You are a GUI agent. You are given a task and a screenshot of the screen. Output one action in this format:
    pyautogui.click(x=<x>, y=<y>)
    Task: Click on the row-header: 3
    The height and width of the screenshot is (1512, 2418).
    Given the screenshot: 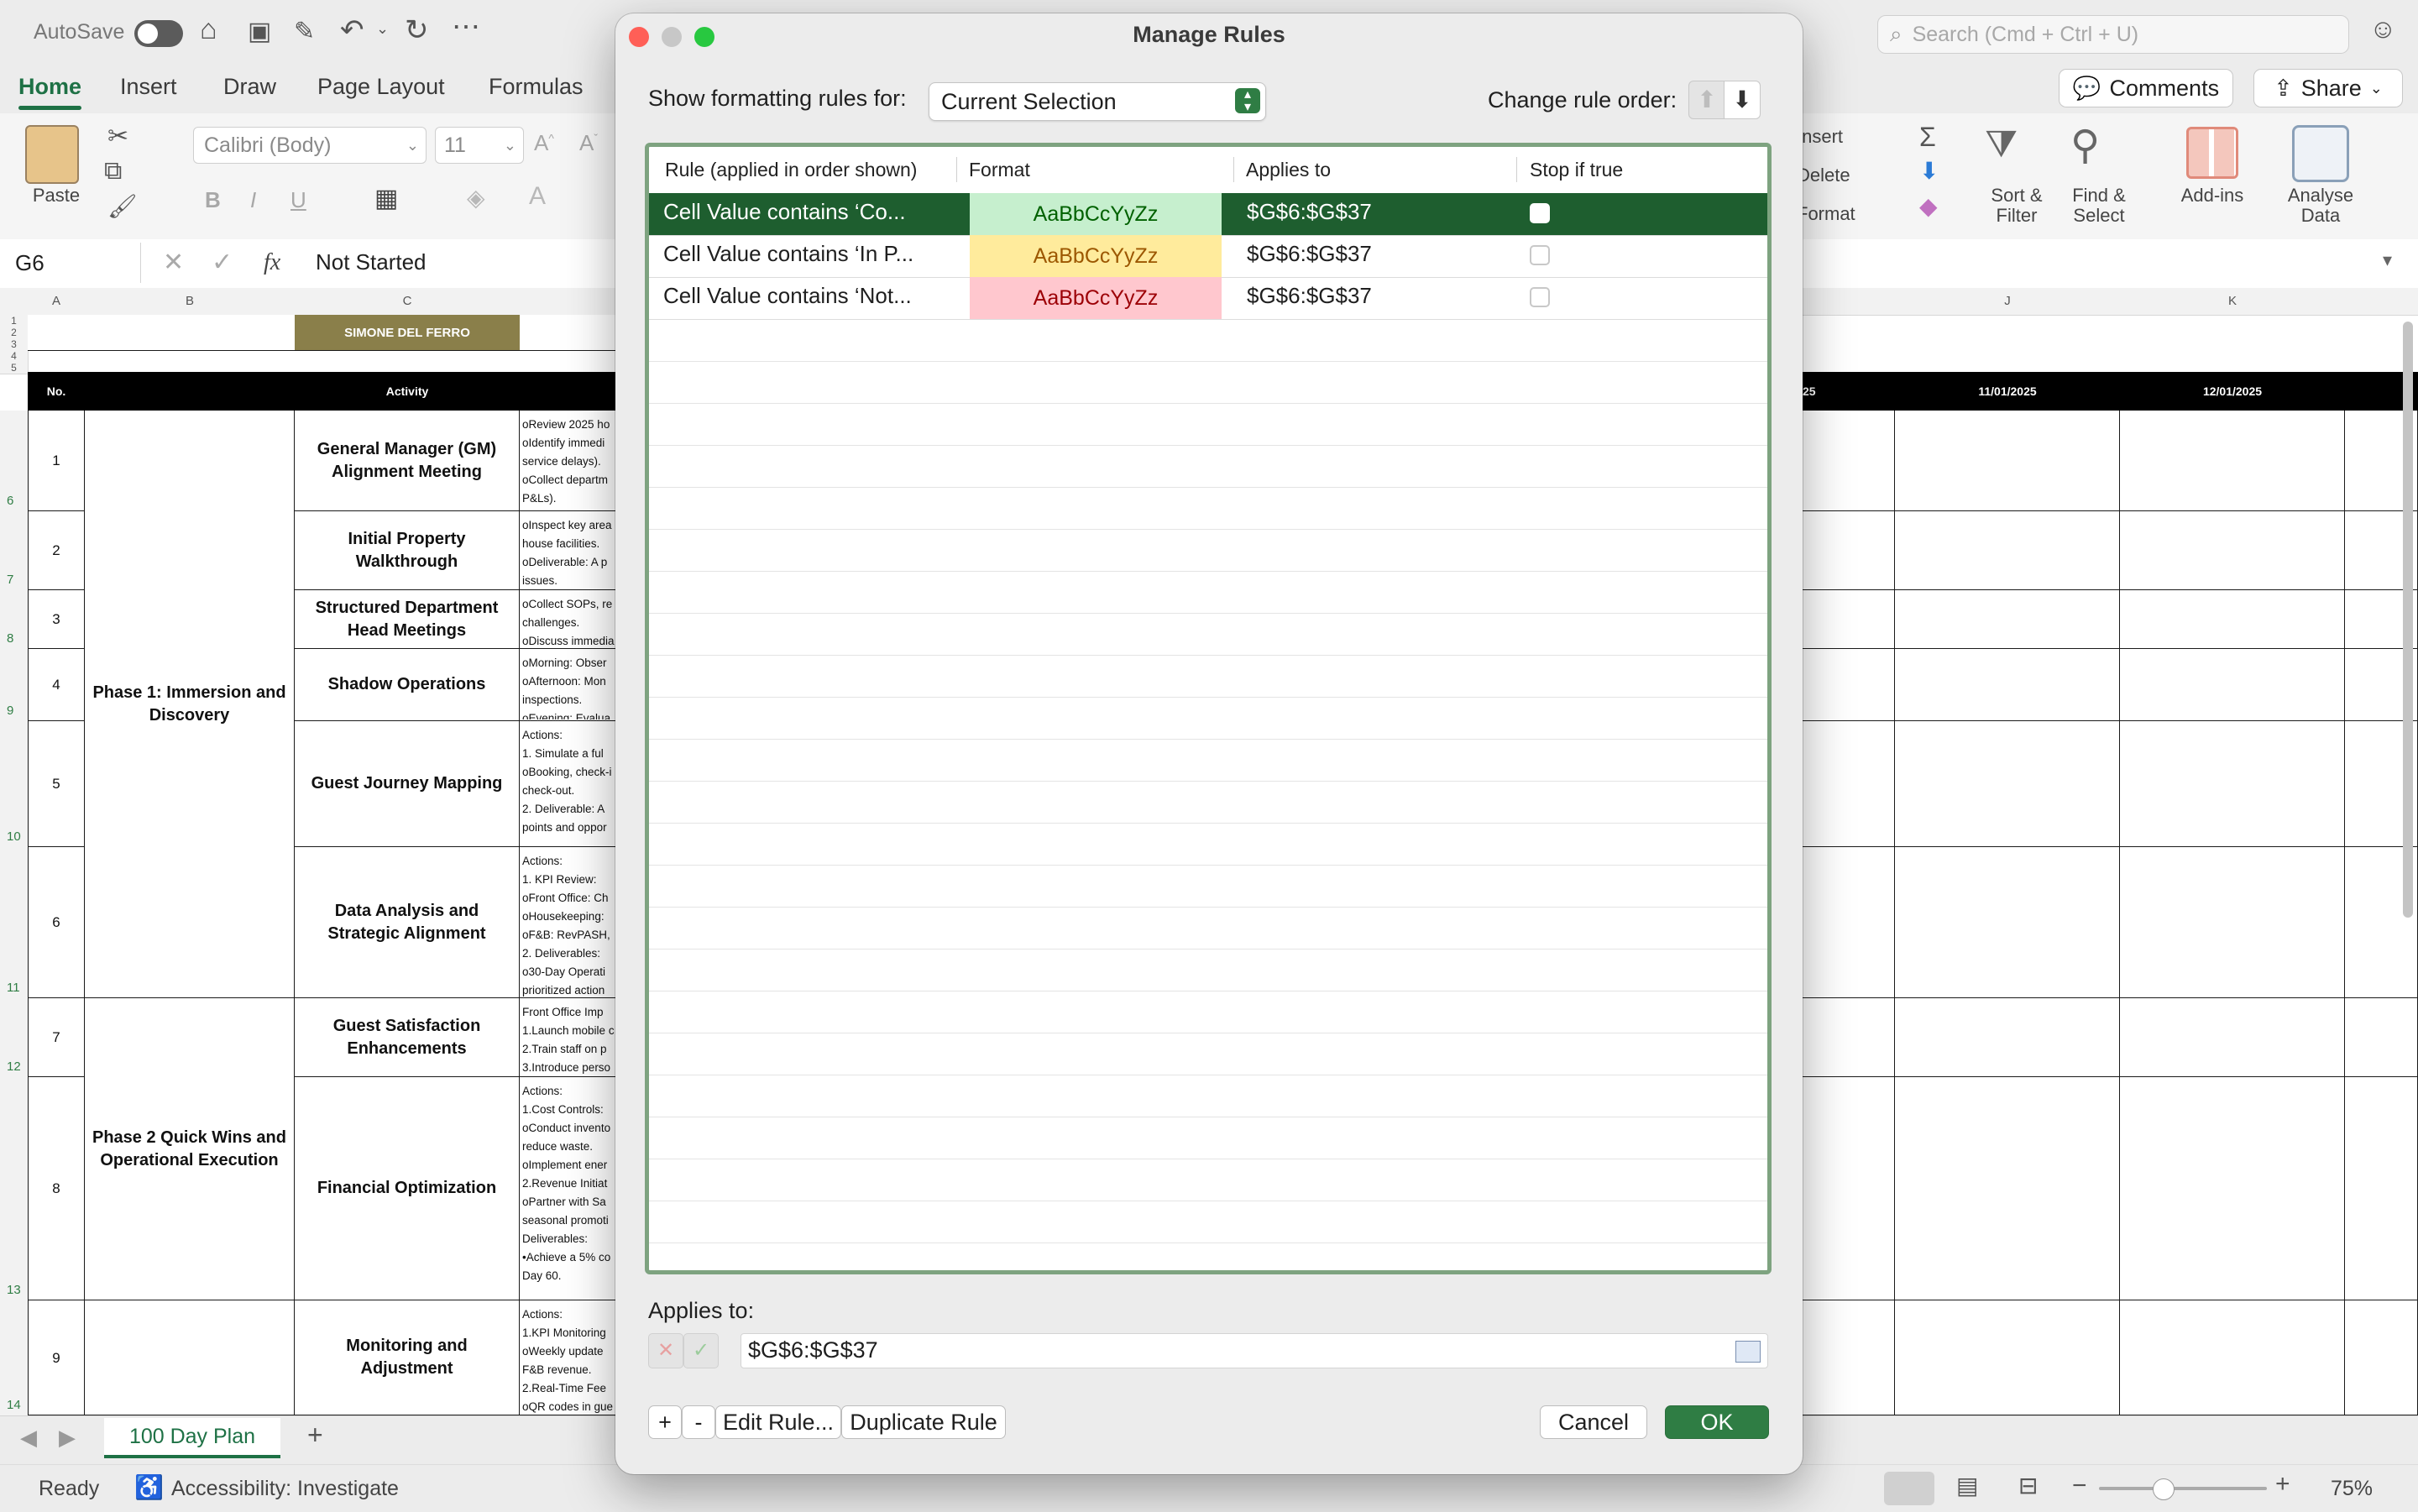 What is the action you would take?
    pyautogui.click(x=14, y=344)
    